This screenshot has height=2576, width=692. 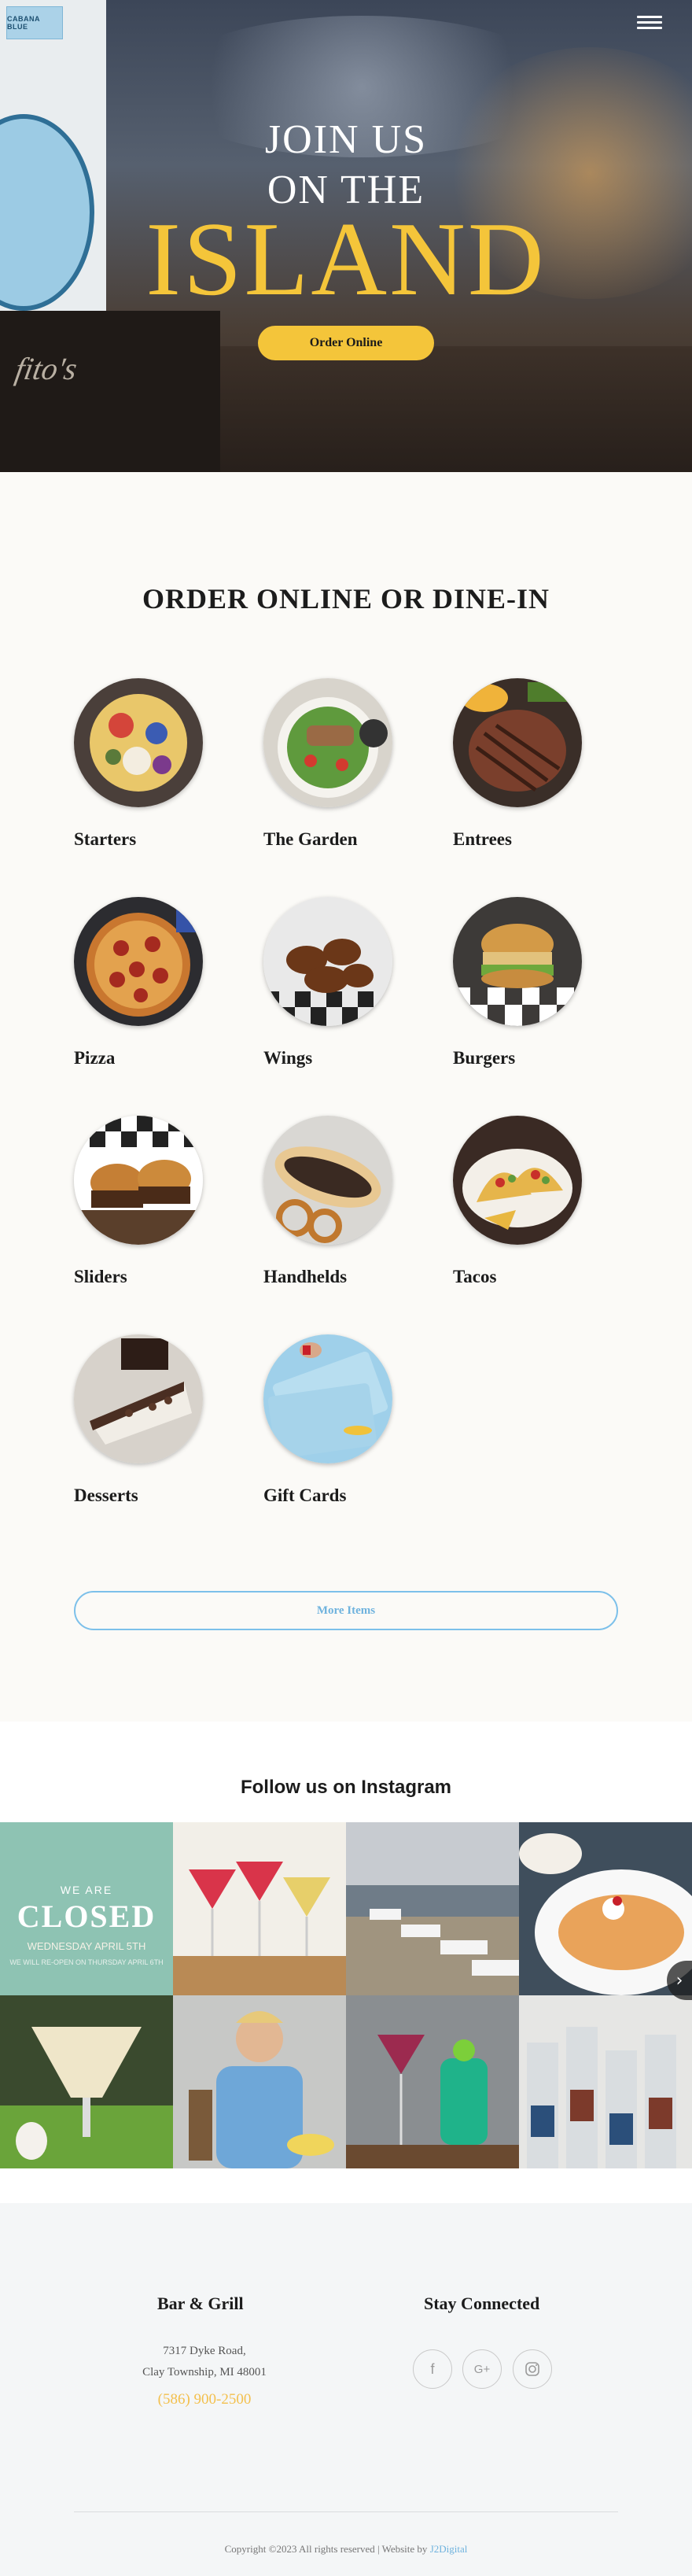 What do you see at coordinates (259, 1908) in the screenshot?
I see `instagram-post-cocktails` at bounding box center [259, 1908].